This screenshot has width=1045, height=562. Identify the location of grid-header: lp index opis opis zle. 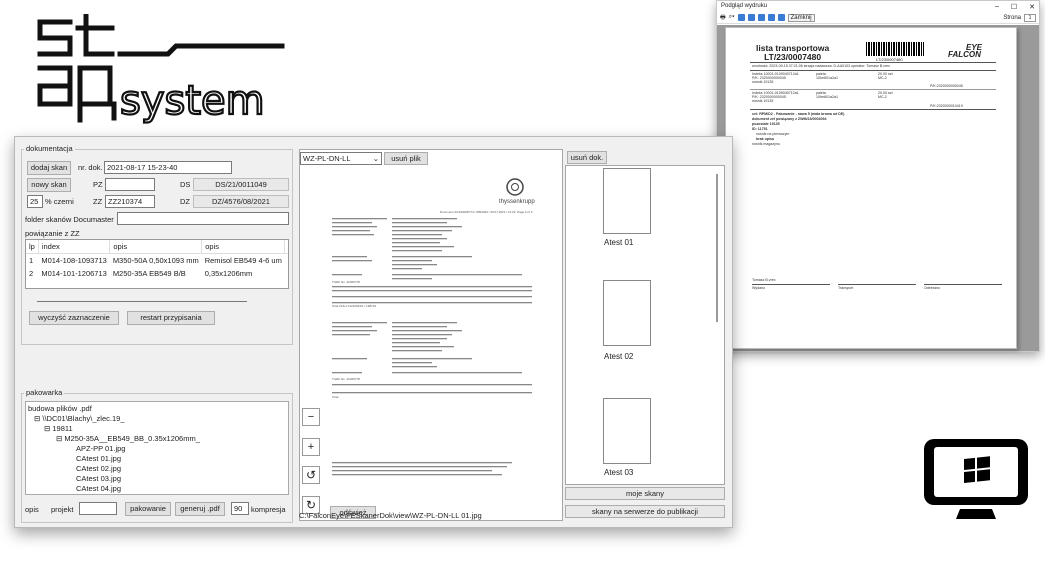
(157, 247).